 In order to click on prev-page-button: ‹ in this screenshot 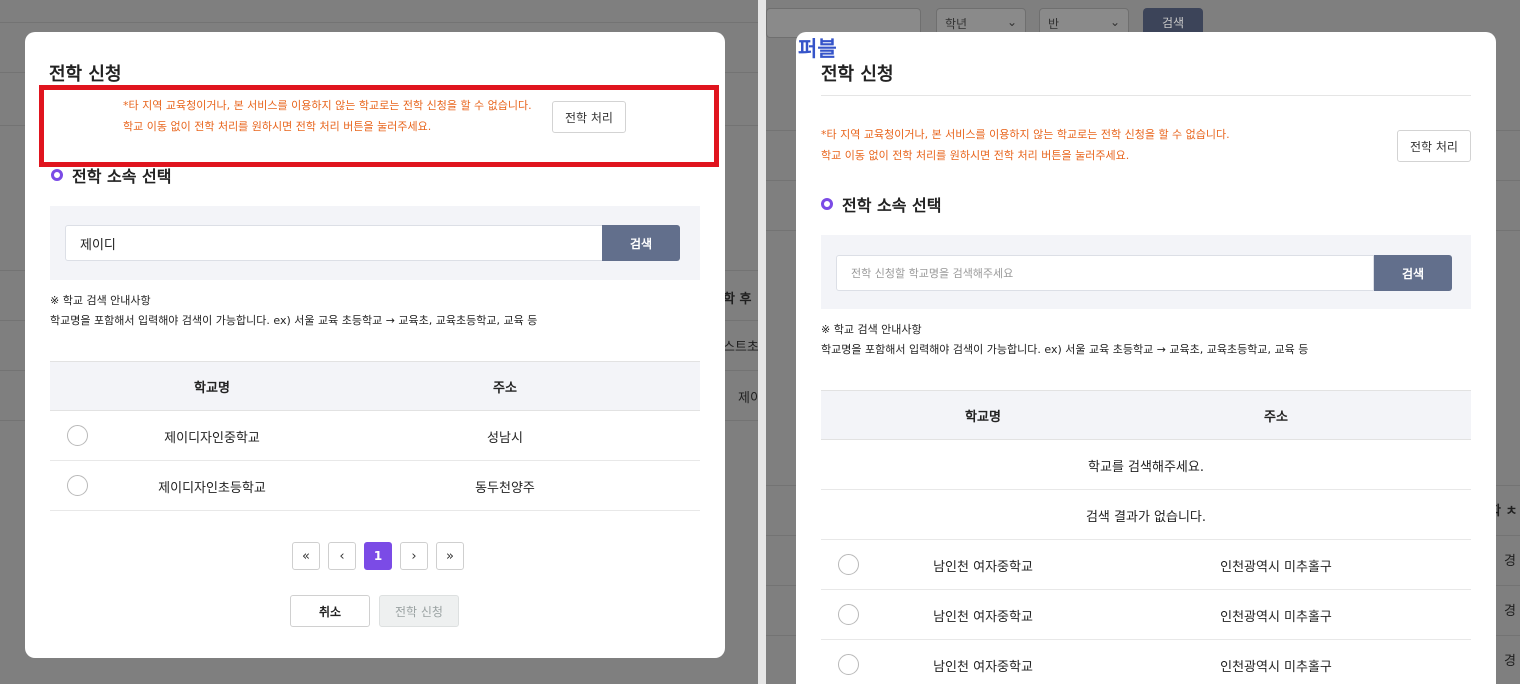, I will do `click(342, 556)`.